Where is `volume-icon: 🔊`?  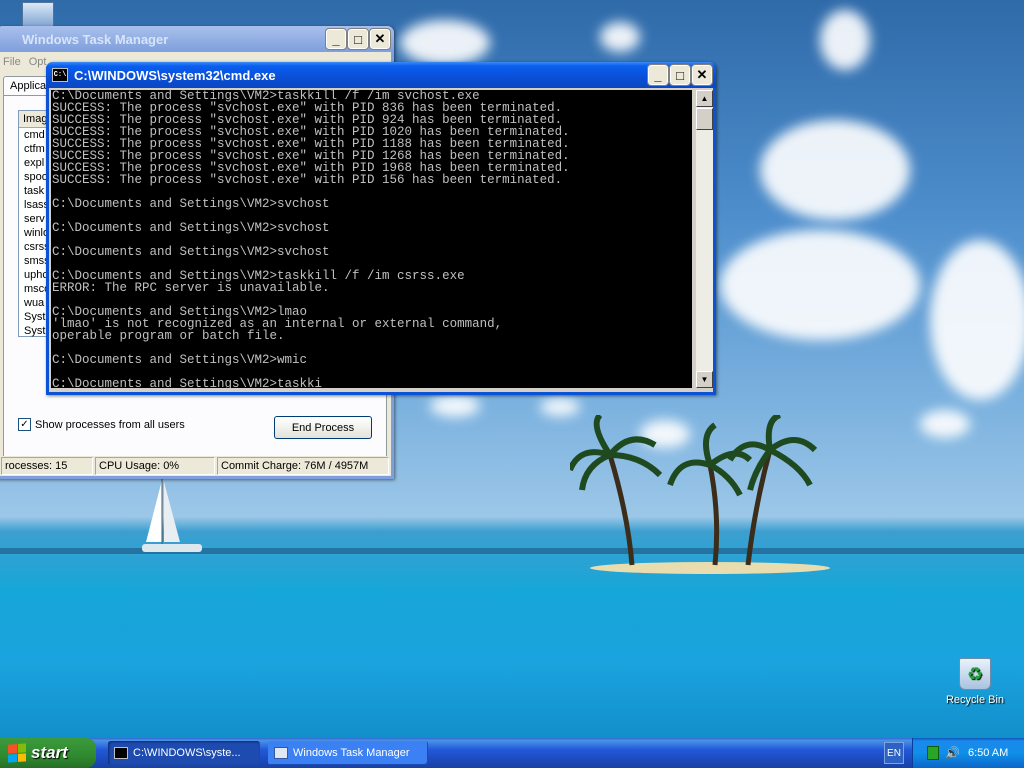
volume-icon: 🔊 is located at coordinates (952, 753).